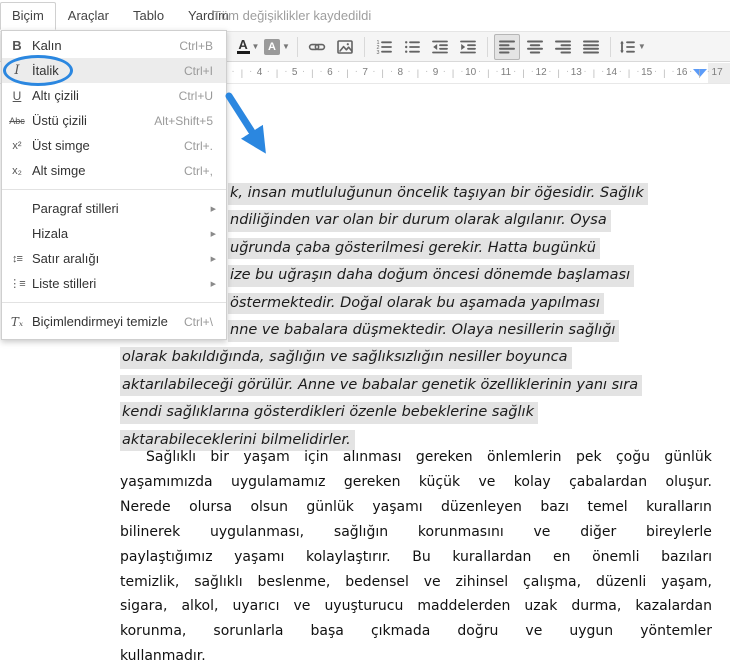 The width and height of the screenshot is (730, 664). I want to click on decrease-indent-button, so click(440, 47).